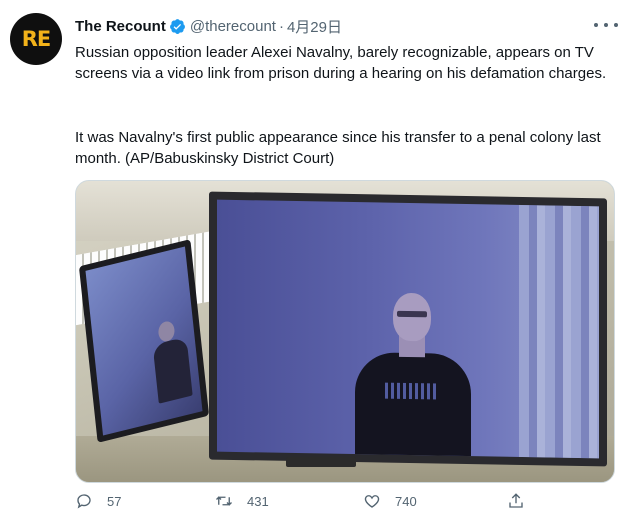 The width and height of the screenshot is (640, 515). Describe the element at coordinates (406, 501) in the screenshot. I see `like-count: 740` at that location.